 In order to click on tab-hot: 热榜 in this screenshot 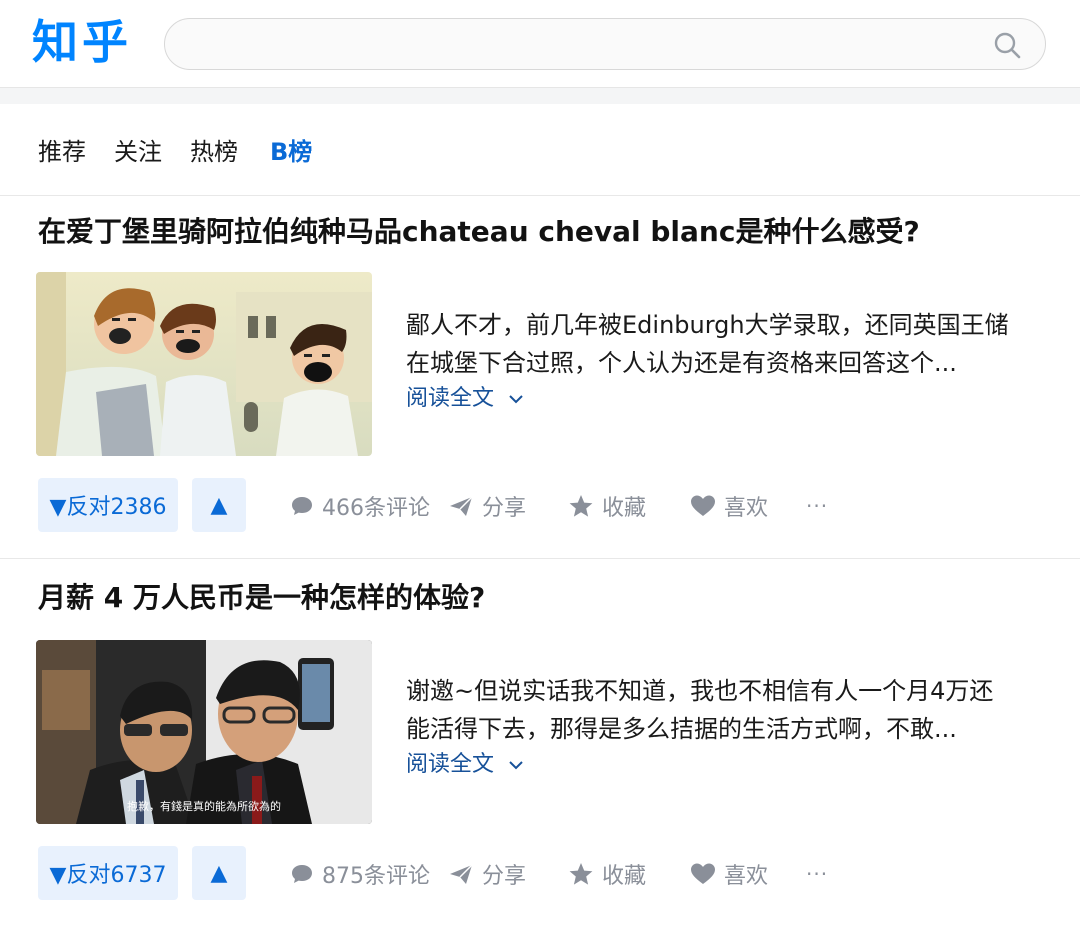, I will do `click(214, 152)`.